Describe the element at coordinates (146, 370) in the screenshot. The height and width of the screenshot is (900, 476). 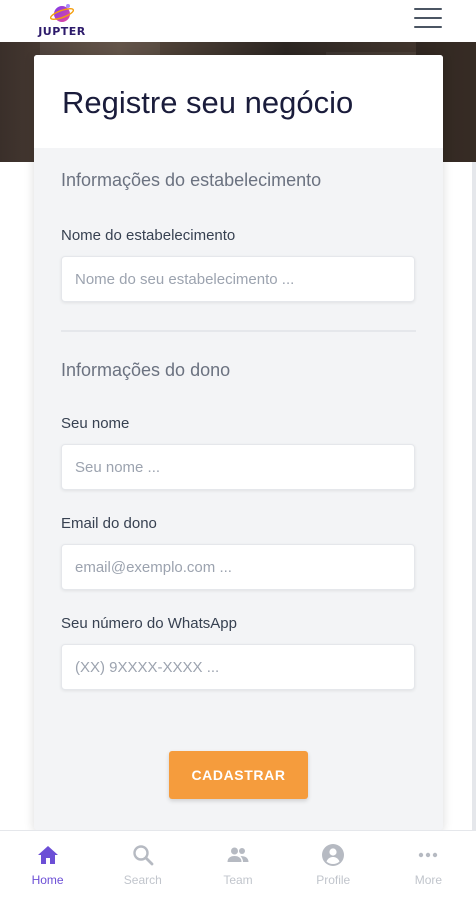
I see `section-heading-owner: Informações do dono` at that location.